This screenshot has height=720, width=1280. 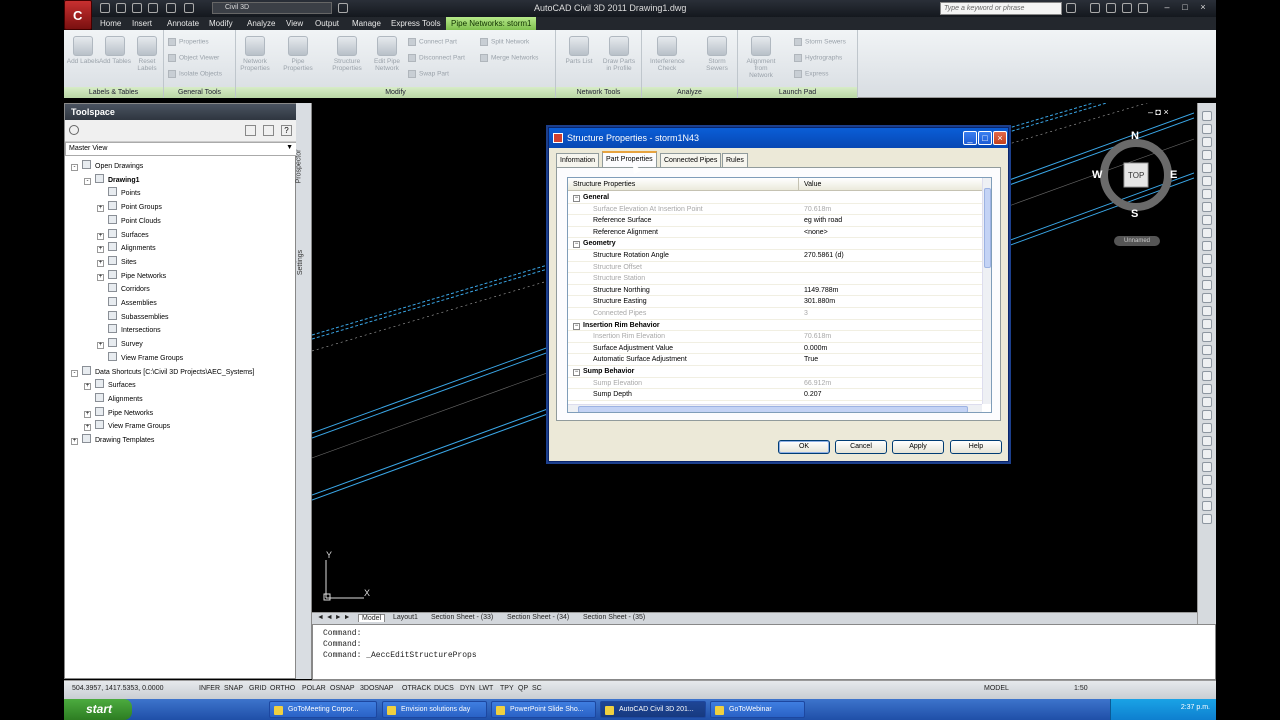 What do you see at coordinates (775, 360) in the screenshot?
I see `property-row: Automatic Surface Adjustment True` at bounding box center [775, 360].